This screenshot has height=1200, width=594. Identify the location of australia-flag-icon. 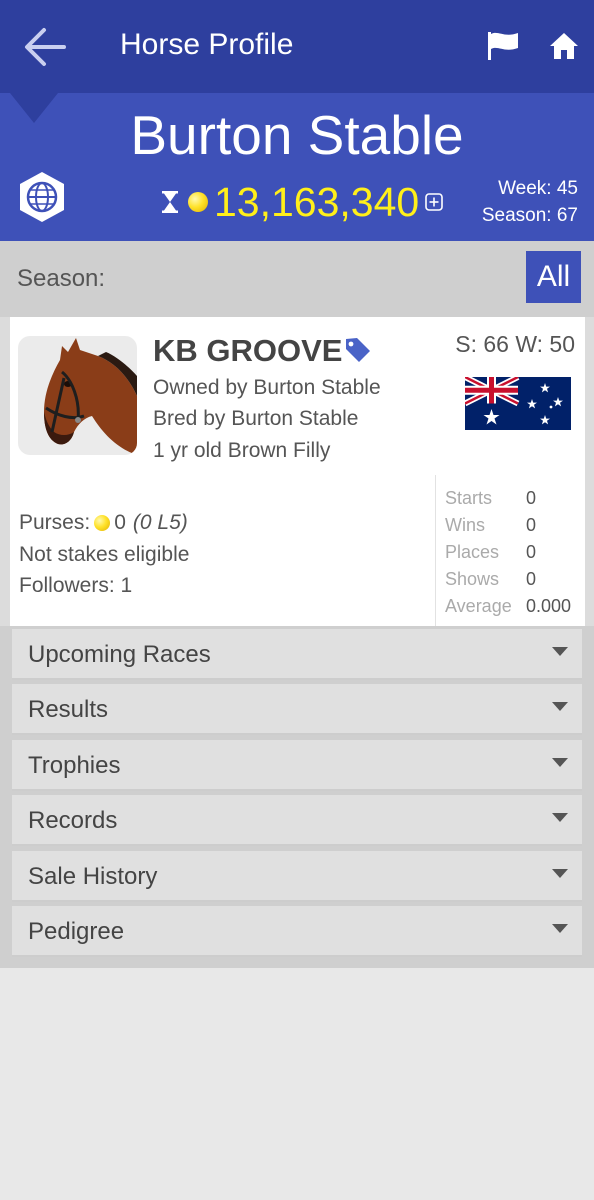
(518, 403).